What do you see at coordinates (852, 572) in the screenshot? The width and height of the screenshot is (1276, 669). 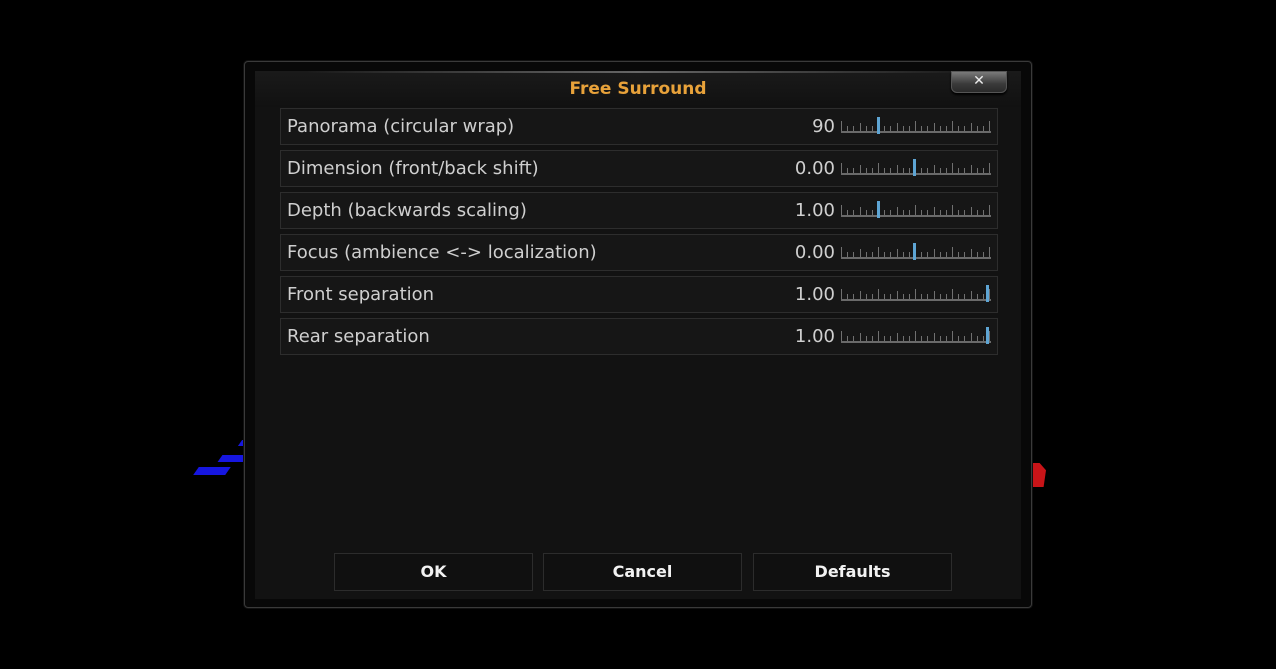 I see `defaults-button: Defaults` at bounding box center [852, 572].